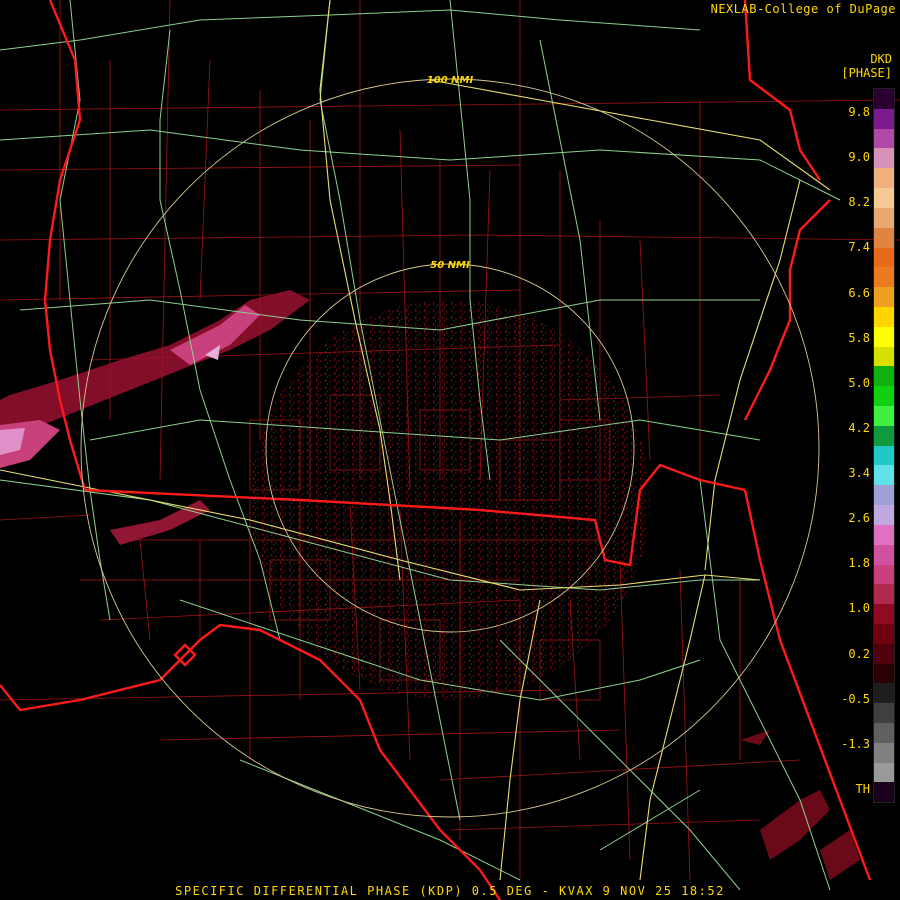  What do you see at coordinates (859, 608) in the screenshot?
I see `colorbar-tick-label: 1.0` at bounding box center [859, 608].